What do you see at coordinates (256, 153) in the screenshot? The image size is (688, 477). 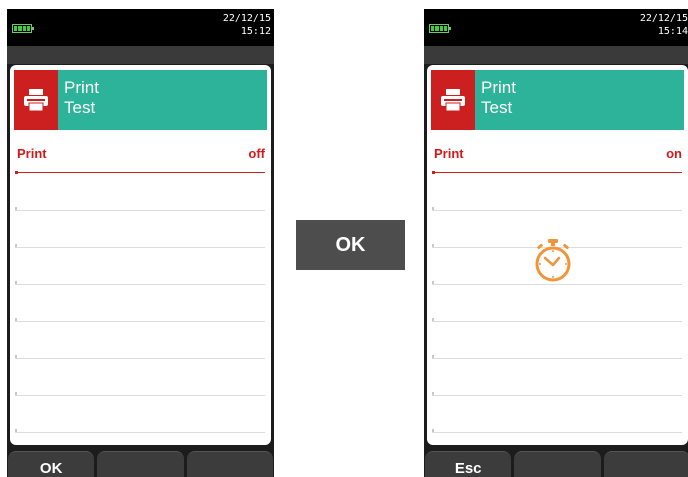 I see `print-setting-value: off` at bounding box center [256, 153].